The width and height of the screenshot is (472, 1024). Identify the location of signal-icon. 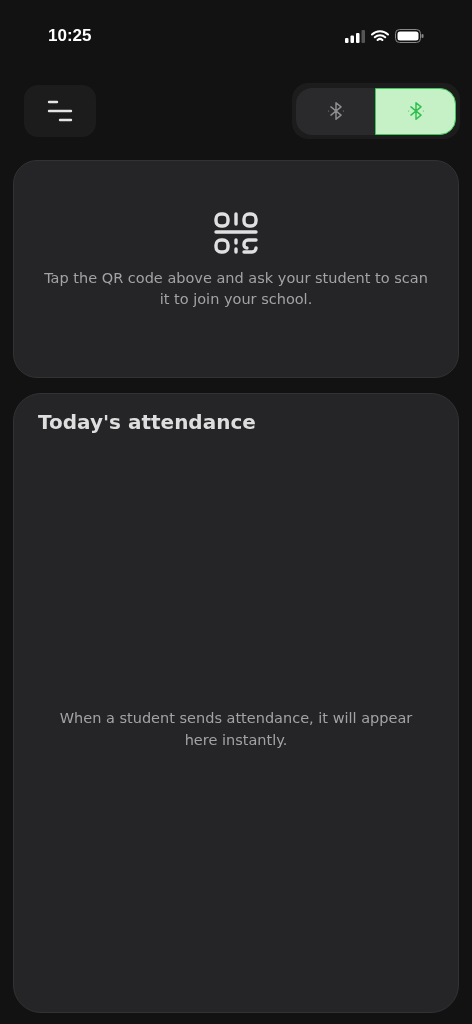
(355, 36).